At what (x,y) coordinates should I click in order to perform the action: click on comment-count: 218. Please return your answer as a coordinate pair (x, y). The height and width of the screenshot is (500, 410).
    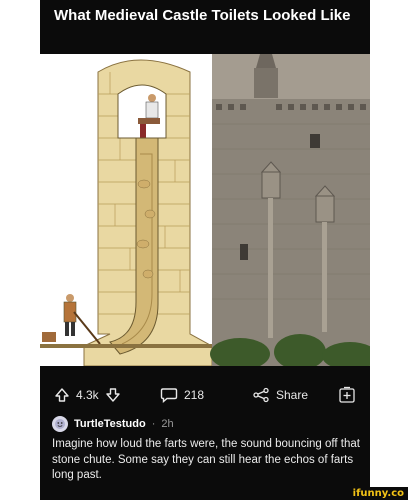
    Looking at the image, I should click on (194, 395).